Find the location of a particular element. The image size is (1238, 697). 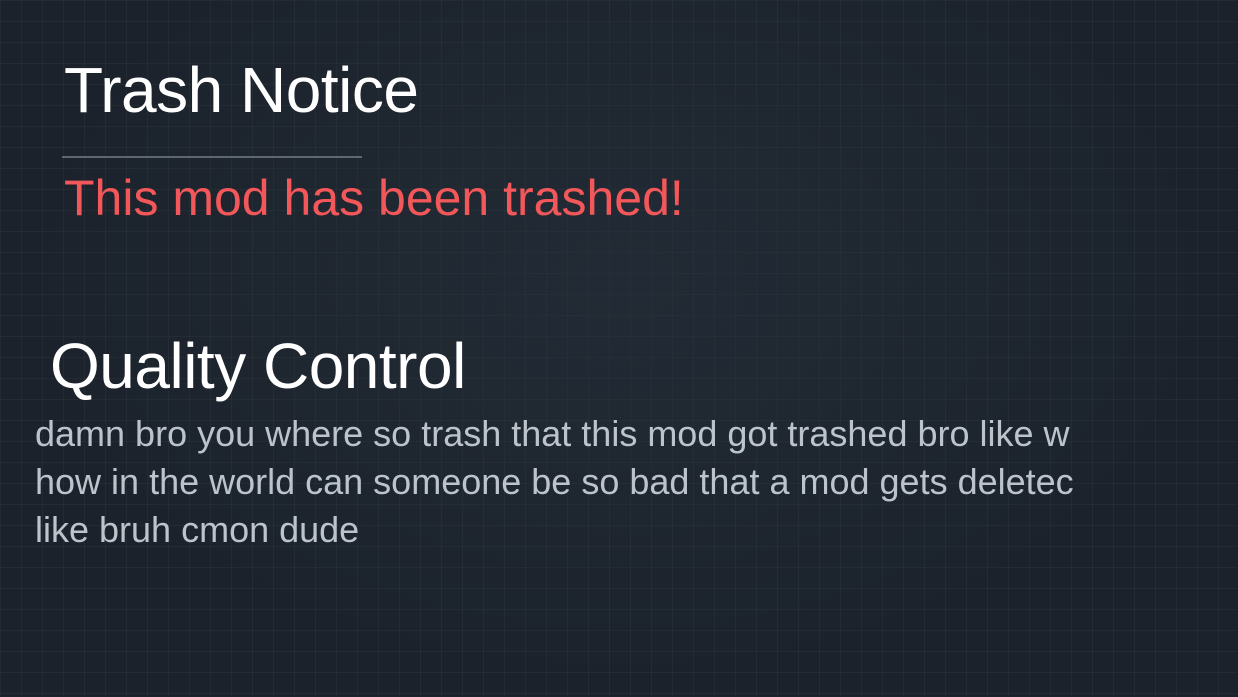

title-divider is located at coordinates (212, 157).